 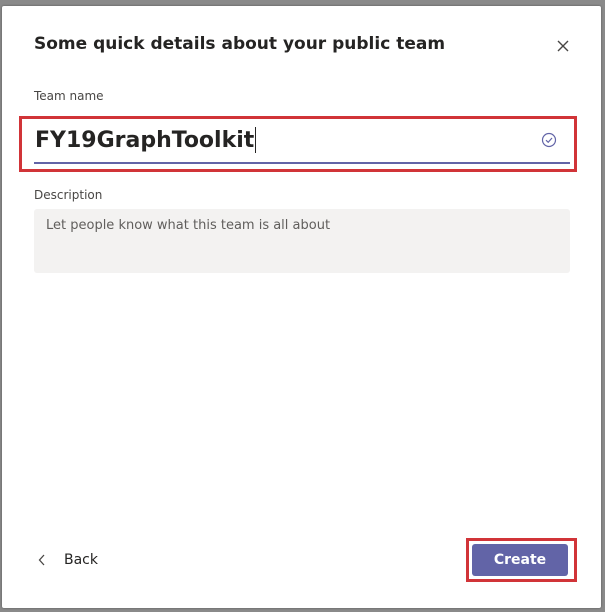 I want to click on team-name-input: FY19GraphToolkit, so click(x=302, y=141).